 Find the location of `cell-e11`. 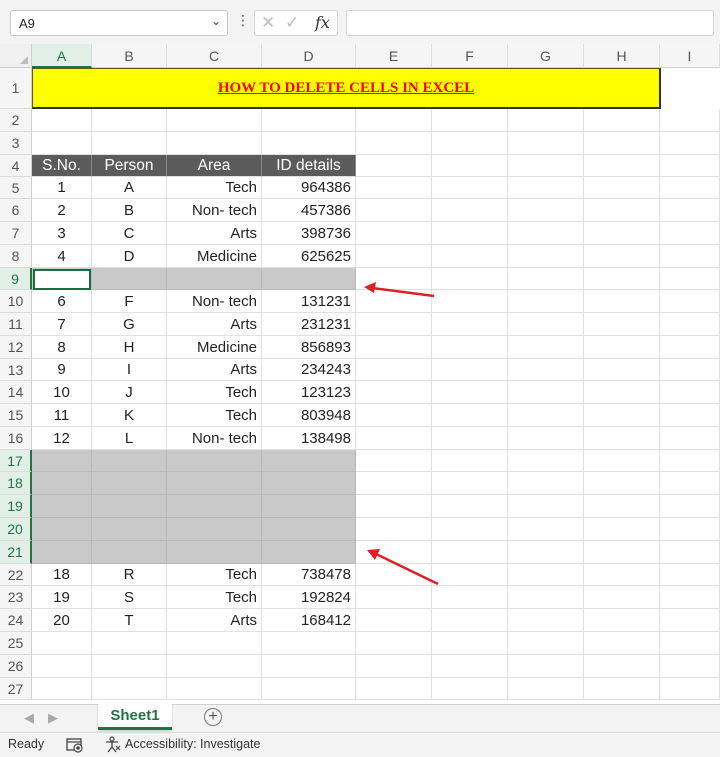

cell-e11 is located at coordinates (394, 324).